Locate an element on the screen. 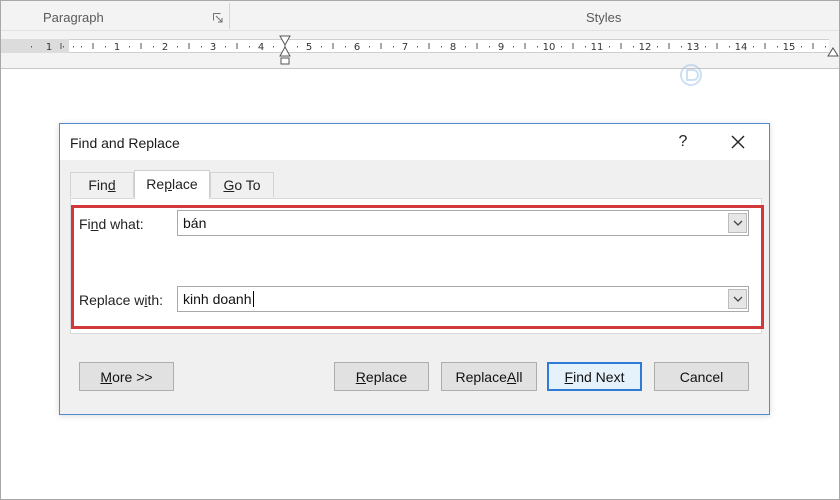 Image resolution: width=840 pixels, height=500 pixels. find-next-button: Find Next is located at coordinates (594, 376).